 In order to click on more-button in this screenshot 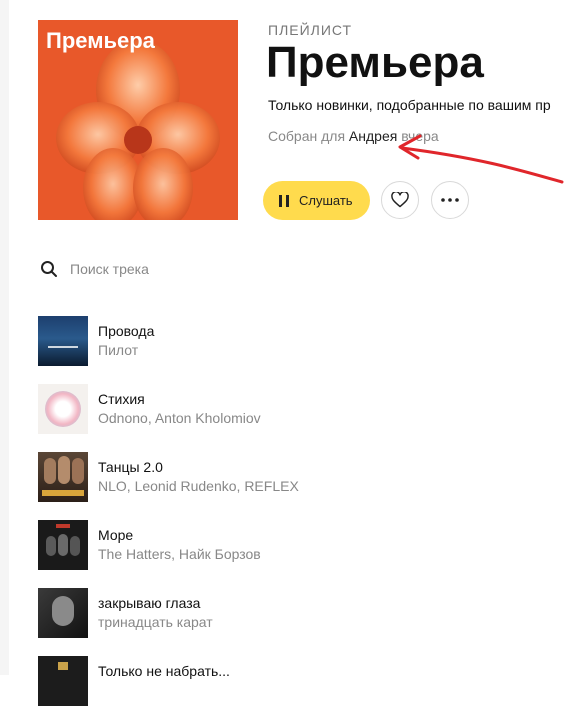, I will do `click(450, 200)`.